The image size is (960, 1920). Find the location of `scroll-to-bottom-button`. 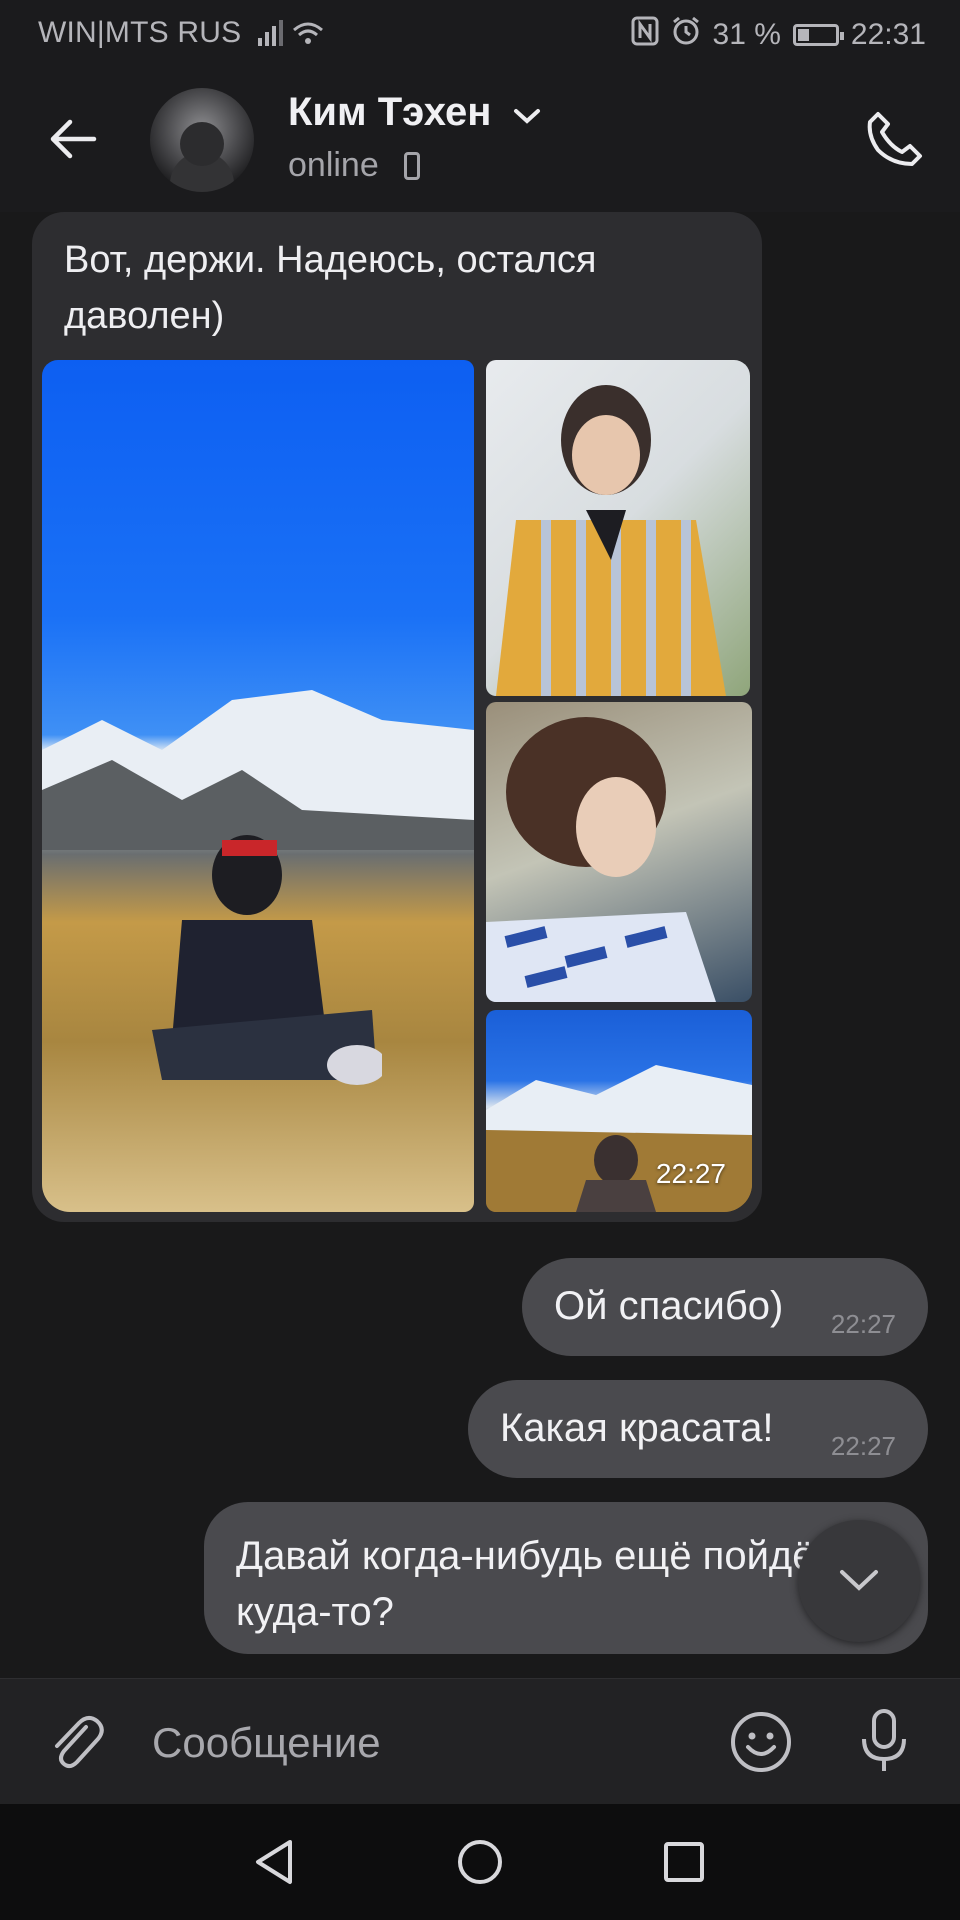

scroll-to-bottom-button is located at coordinates (859, 1581).